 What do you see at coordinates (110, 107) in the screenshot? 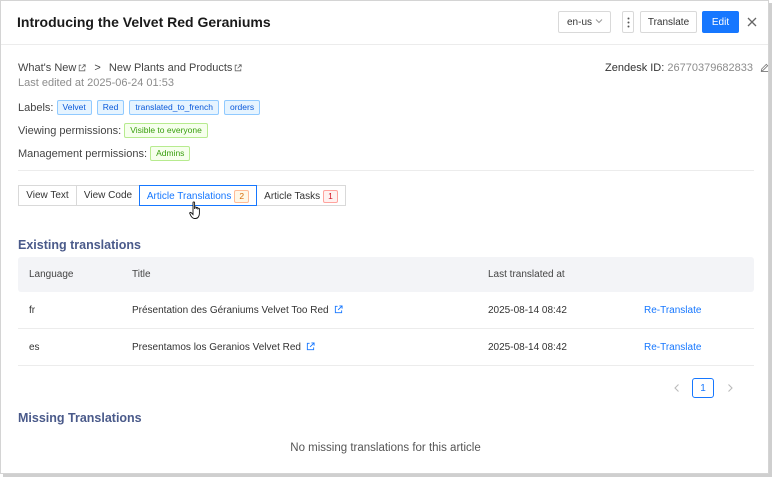
I see `label-tag: Red` at bounding box center [110, 107].